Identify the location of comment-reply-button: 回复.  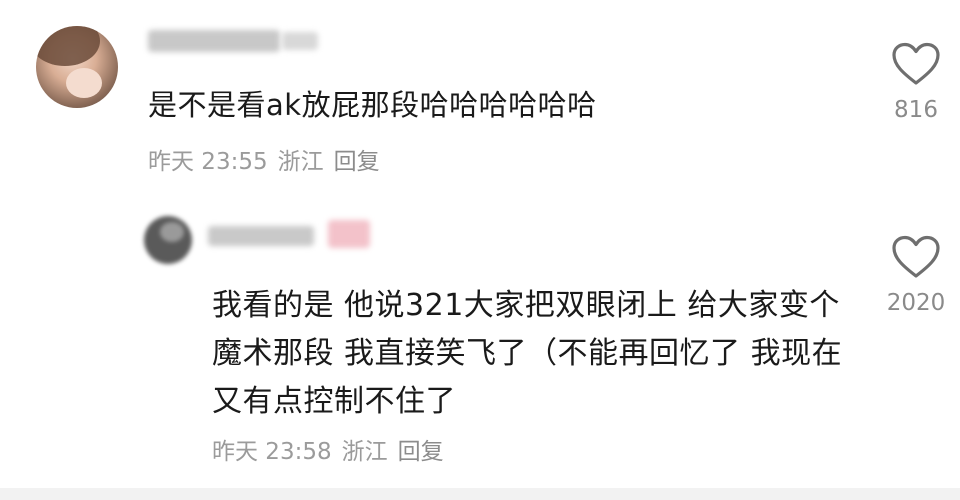
(357, 162).